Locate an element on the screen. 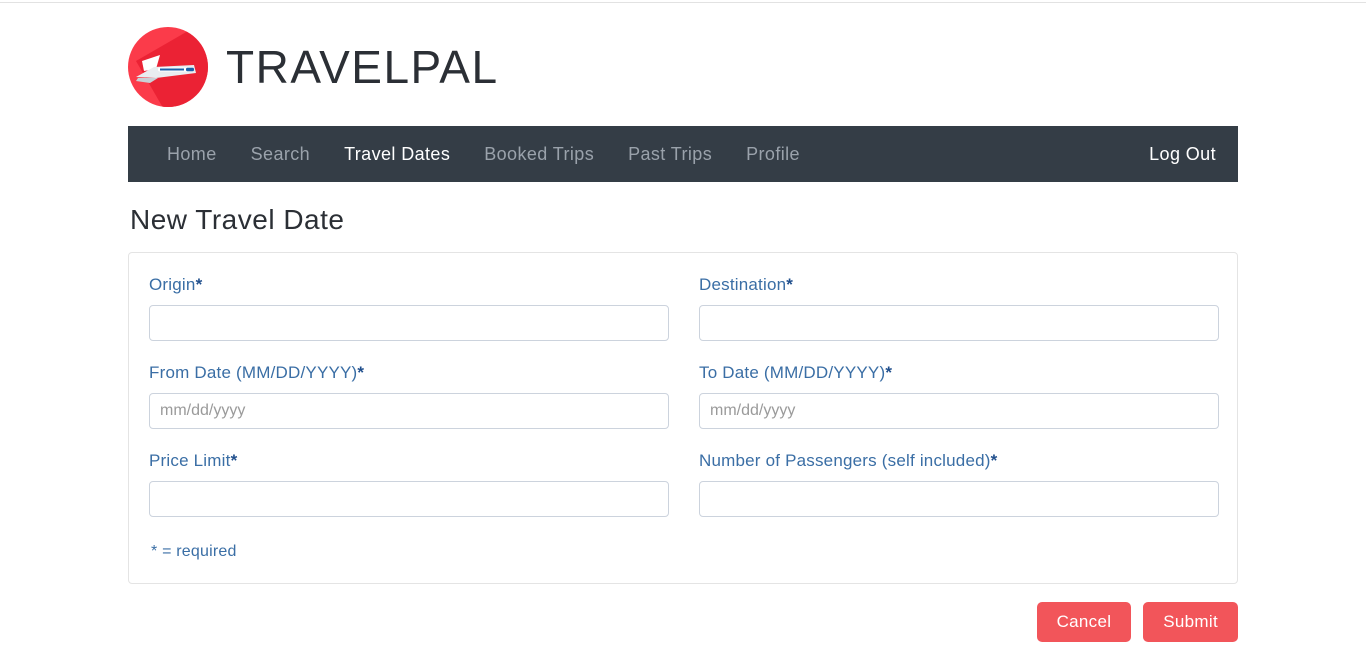 The height and width of the screenshot is (649, 1366). passengers-input is located at coordinates (959, 499).